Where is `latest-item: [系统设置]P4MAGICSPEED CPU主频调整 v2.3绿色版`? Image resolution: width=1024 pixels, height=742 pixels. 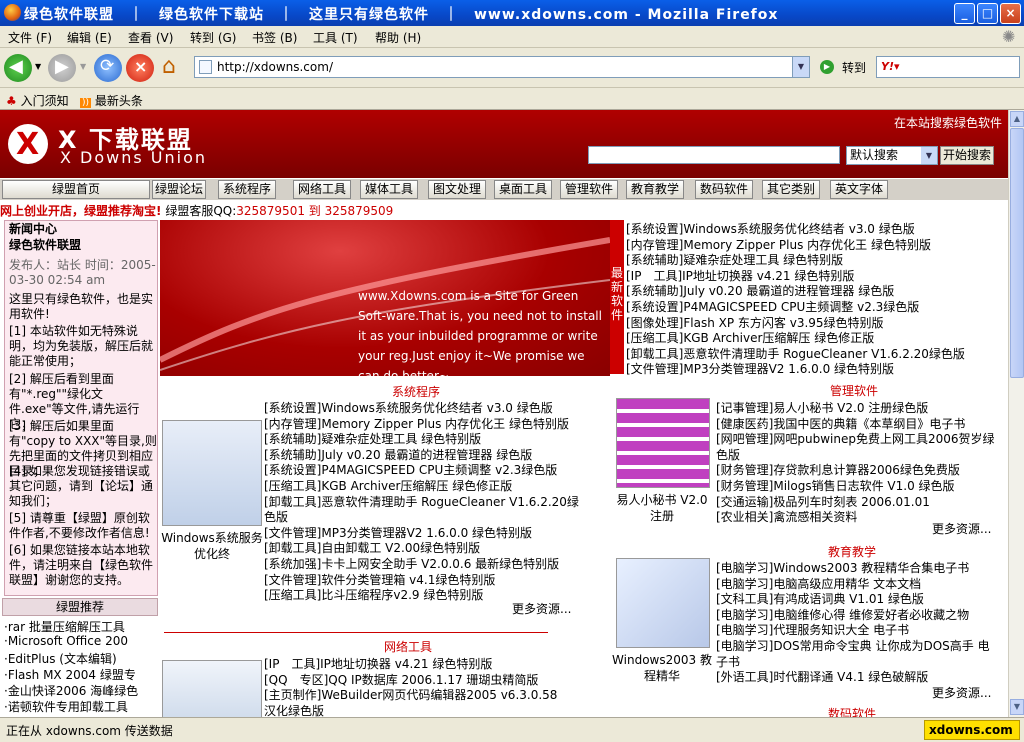 latest-item: [系统设置]P4MAGICSPEED CPU主频调整 v2.3绿色版 is located at coordinates (772, 306).